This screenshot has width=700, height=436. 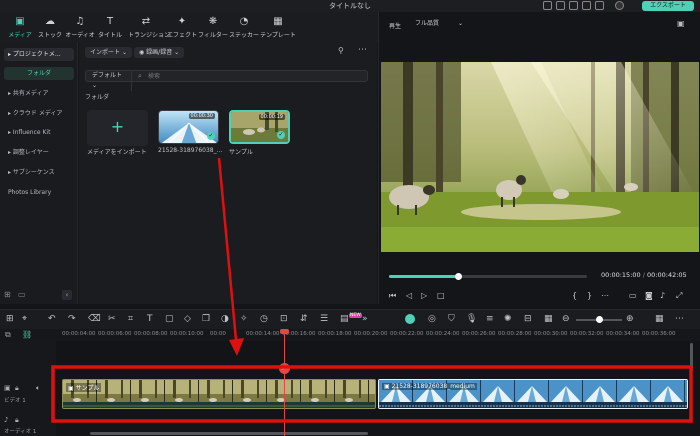 I want to click on add-track-icon: ⧉, so click(x=8, y=335).